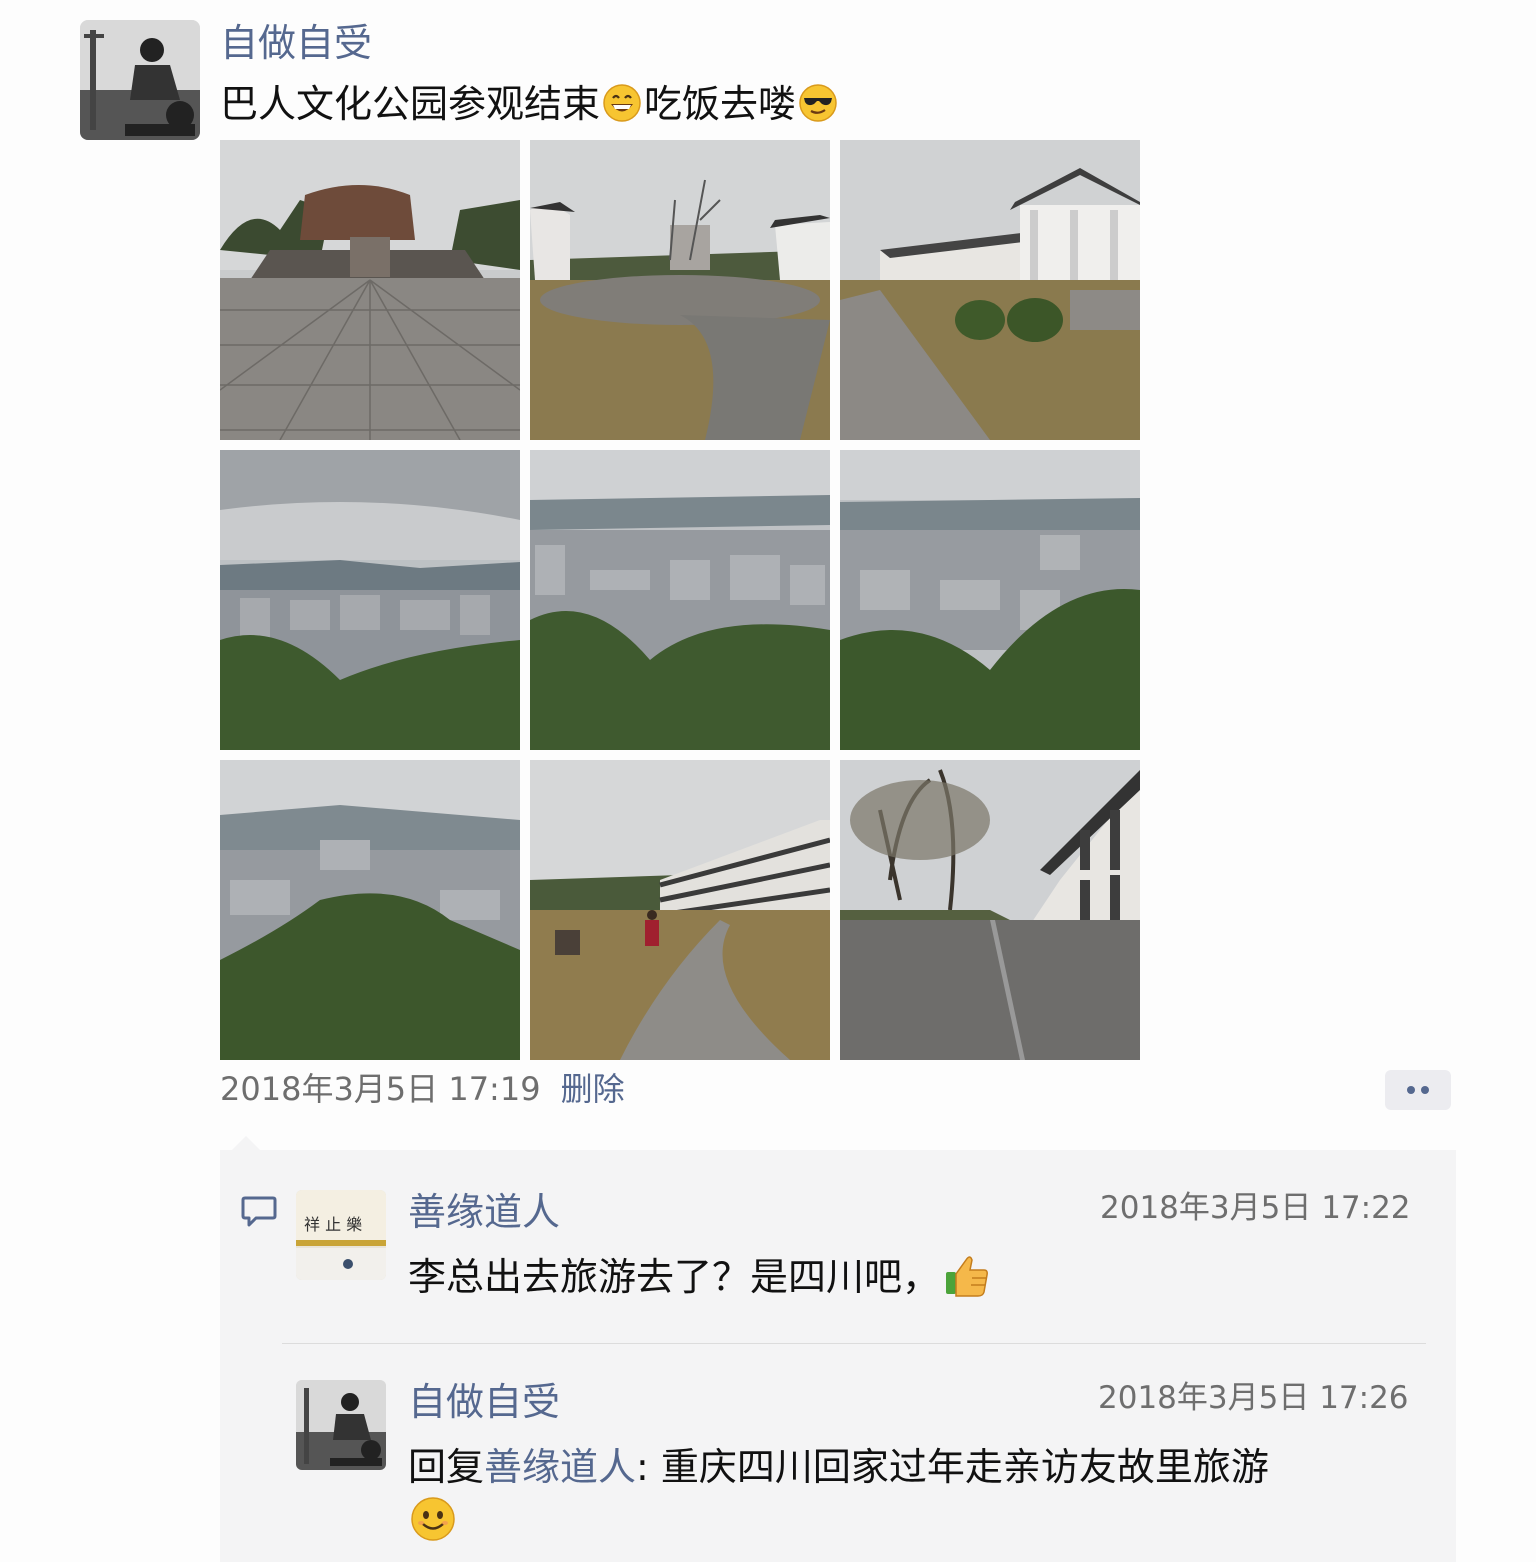 Image resolution: width=1536 pixels, height=1562 pixels. What do you see at coordinates (370, 290) in the screenshot?
I see `photo-1-plaza-monument` at bounding box center [370, 290].